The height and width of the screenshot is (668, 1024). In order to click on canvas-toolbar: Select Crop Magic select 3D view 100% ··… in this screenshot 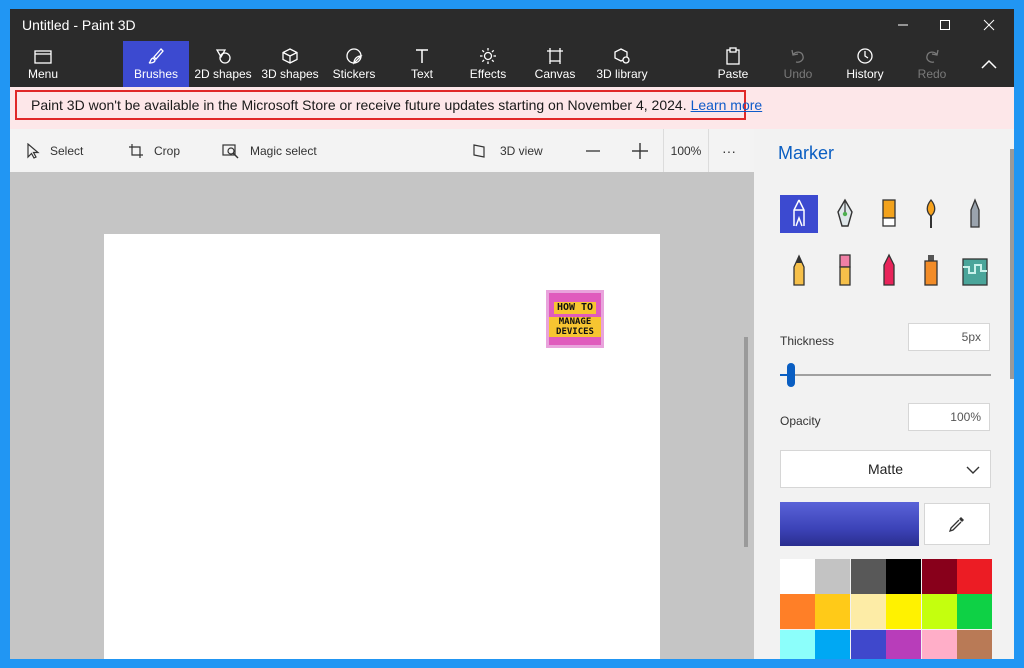, I will do `click(382, 151)`.